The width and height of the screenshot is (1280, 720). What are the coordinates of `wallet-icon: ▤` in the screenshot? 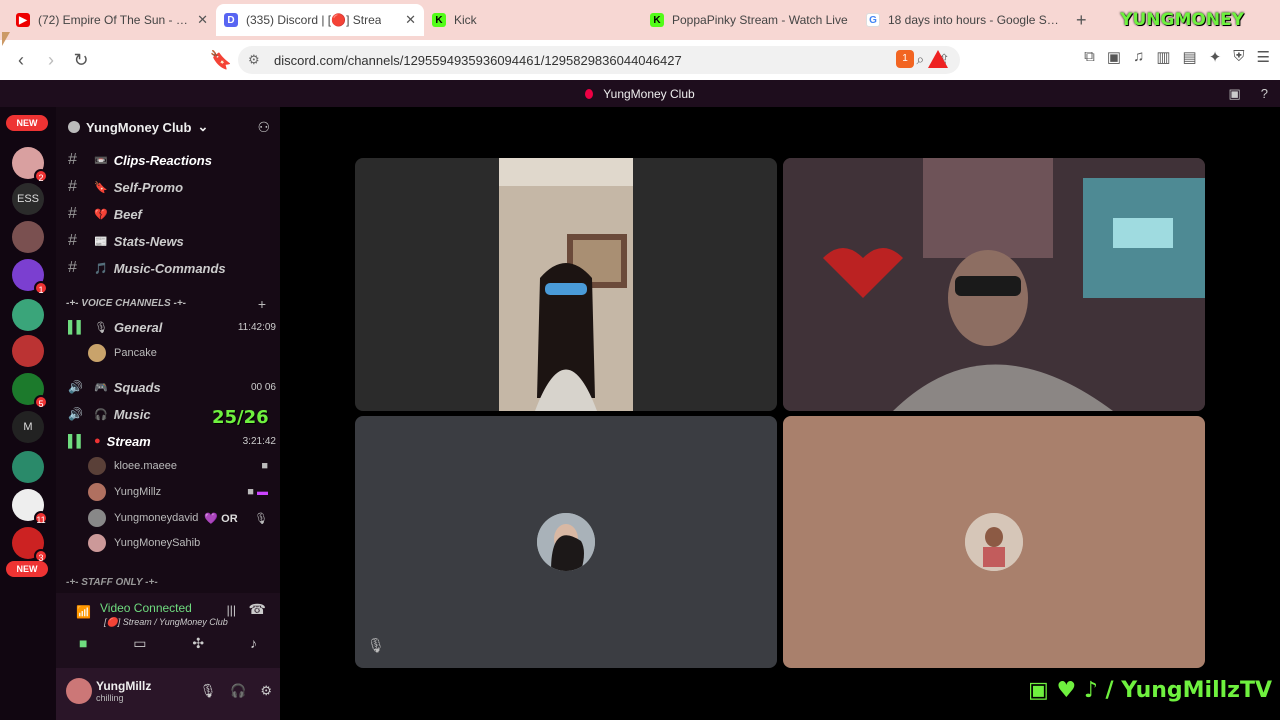 It's located at (1190, 57).